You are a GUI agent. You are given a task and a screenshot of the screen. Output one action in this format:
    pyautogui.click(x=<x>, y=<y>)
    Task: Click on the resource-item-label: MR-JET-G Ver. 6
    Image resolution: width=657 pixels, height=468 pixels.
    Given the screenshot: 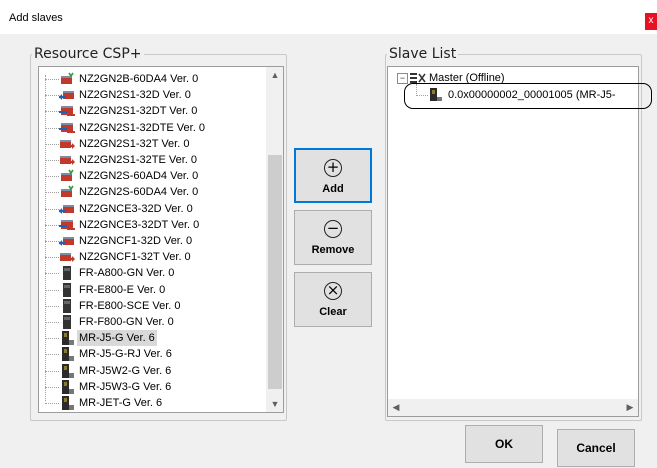 What is the action you would take?
    pyautogui.click(x=121, y=403)
    